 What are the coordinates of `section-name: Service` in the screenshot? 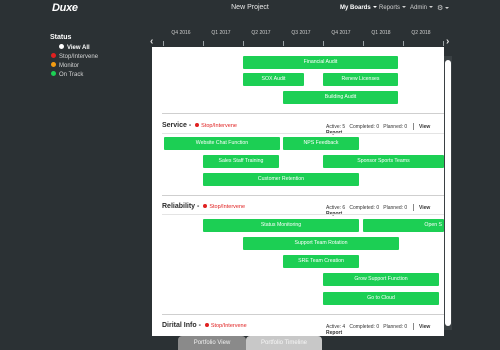 It's located at (174, 125).